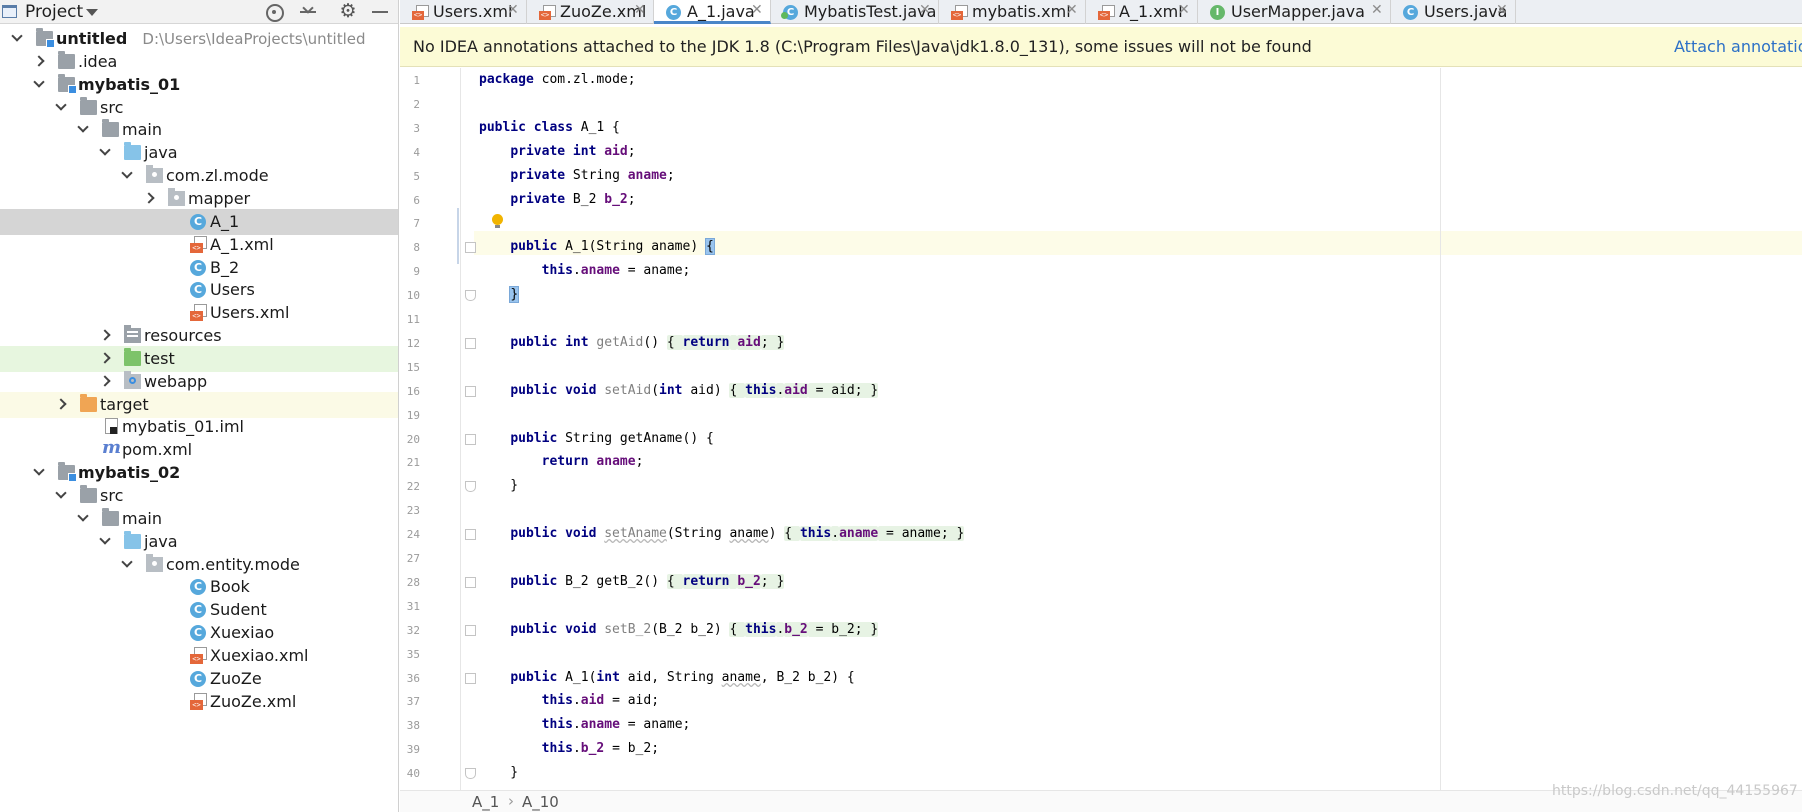 The image size is (1802, 812). Describe the element at coordinates (413, 319) in the screenshot. I see `line-number: 11` at that location.